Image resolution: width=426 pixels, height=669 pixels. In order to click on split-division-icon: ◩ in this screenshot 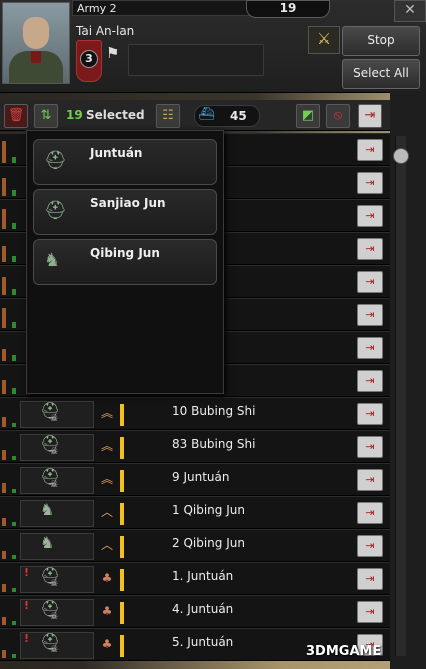, I will do `click(308, 116)`.